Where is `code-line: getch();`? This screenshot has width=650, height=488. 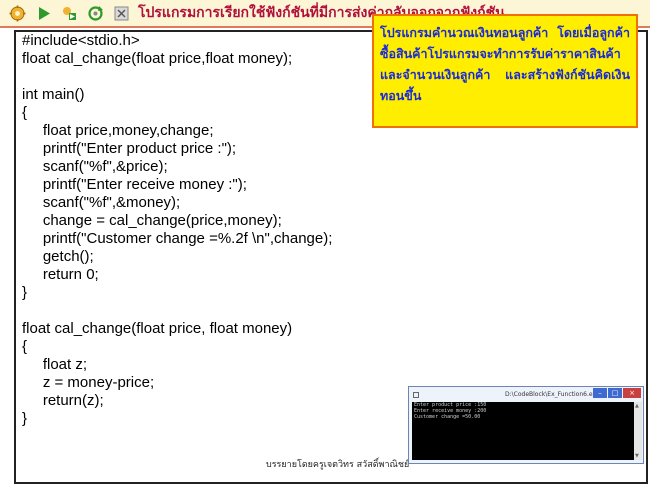 code-line: getch(); is located at coordinates (58, 256).